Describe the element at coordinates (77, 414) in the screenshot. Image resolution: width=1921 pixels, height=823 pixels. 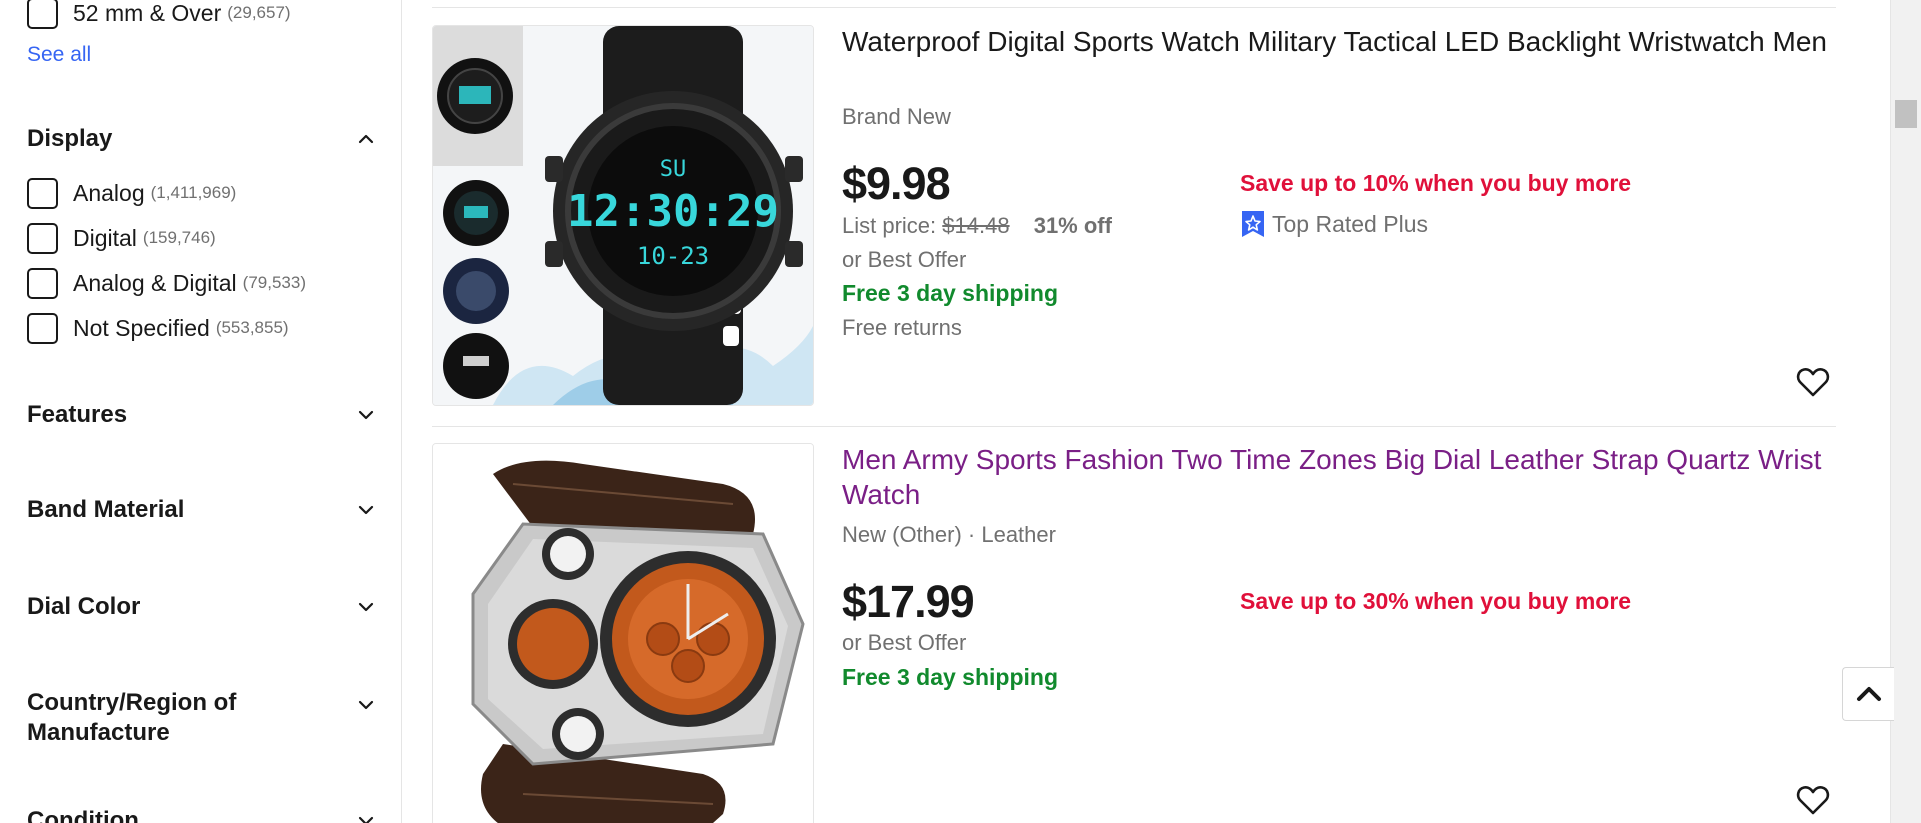
I see `facet-title: Features` at that location.